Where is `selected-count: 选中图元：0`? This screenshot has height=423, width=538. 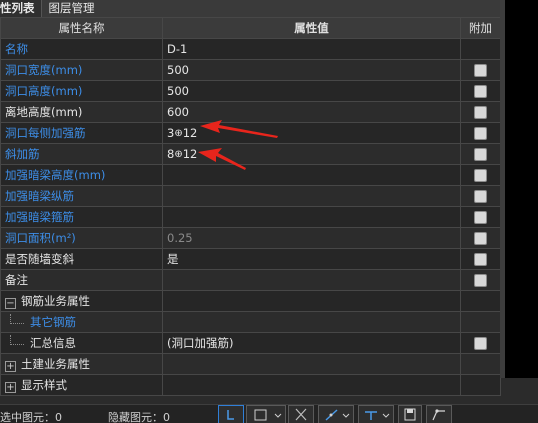
selected-count: 选中图元：0 is located at coordinates (31, 417).